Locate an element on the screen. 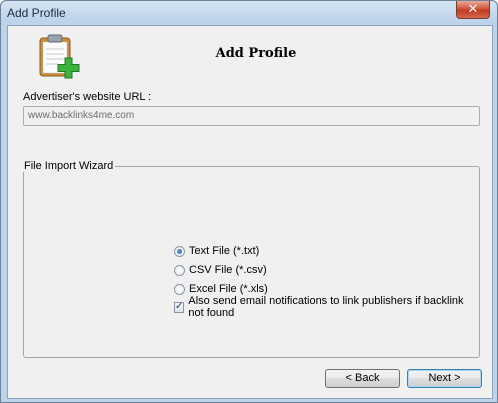 The height and width of the screenshot is (403, 498). excel-file-label: Excel File (*.xls) is located at coordinates (228, 289).